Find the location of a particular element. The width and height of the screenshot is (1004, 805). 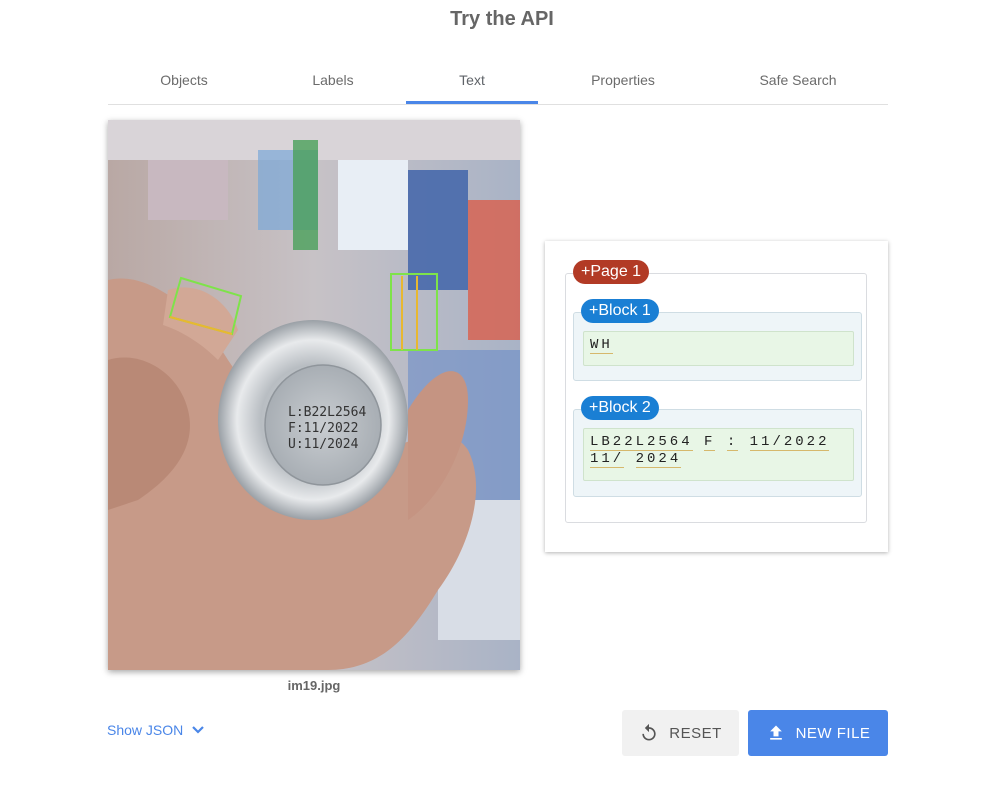

block-2-toggle: +Block 2 is located at coordinates (620, 408).